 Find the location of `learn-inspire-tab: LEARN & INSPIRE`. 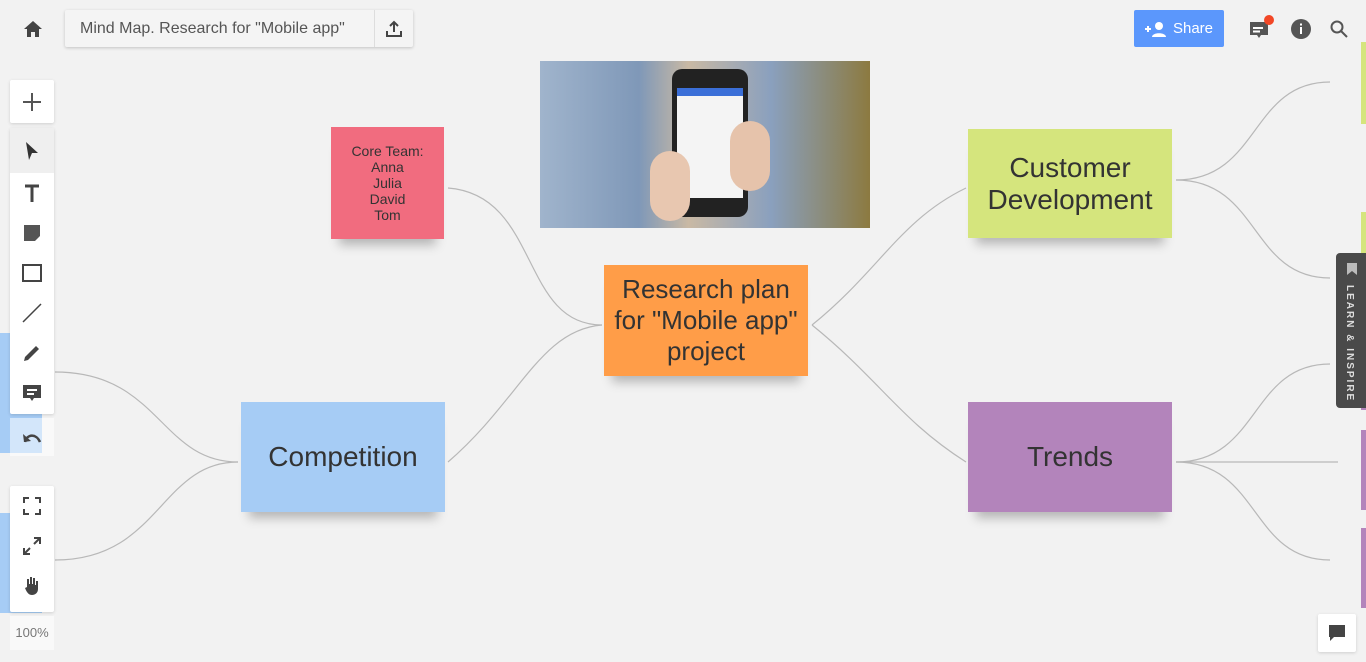

learn-inspire-tab: LEARN & INSPIRE is located at coordinates (1351, 330).